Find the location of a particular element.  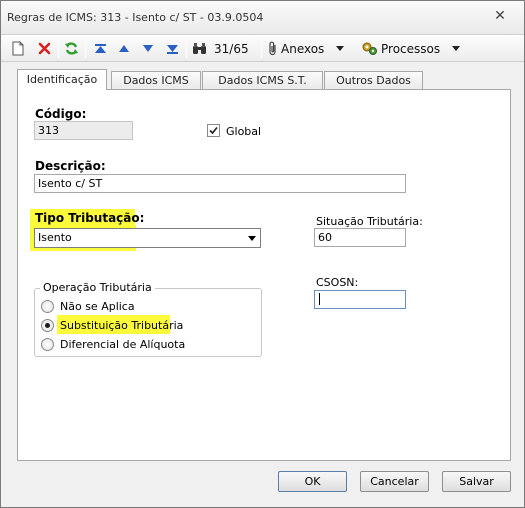

descricao-label: Descrição: is located at coordinates (70, 166).